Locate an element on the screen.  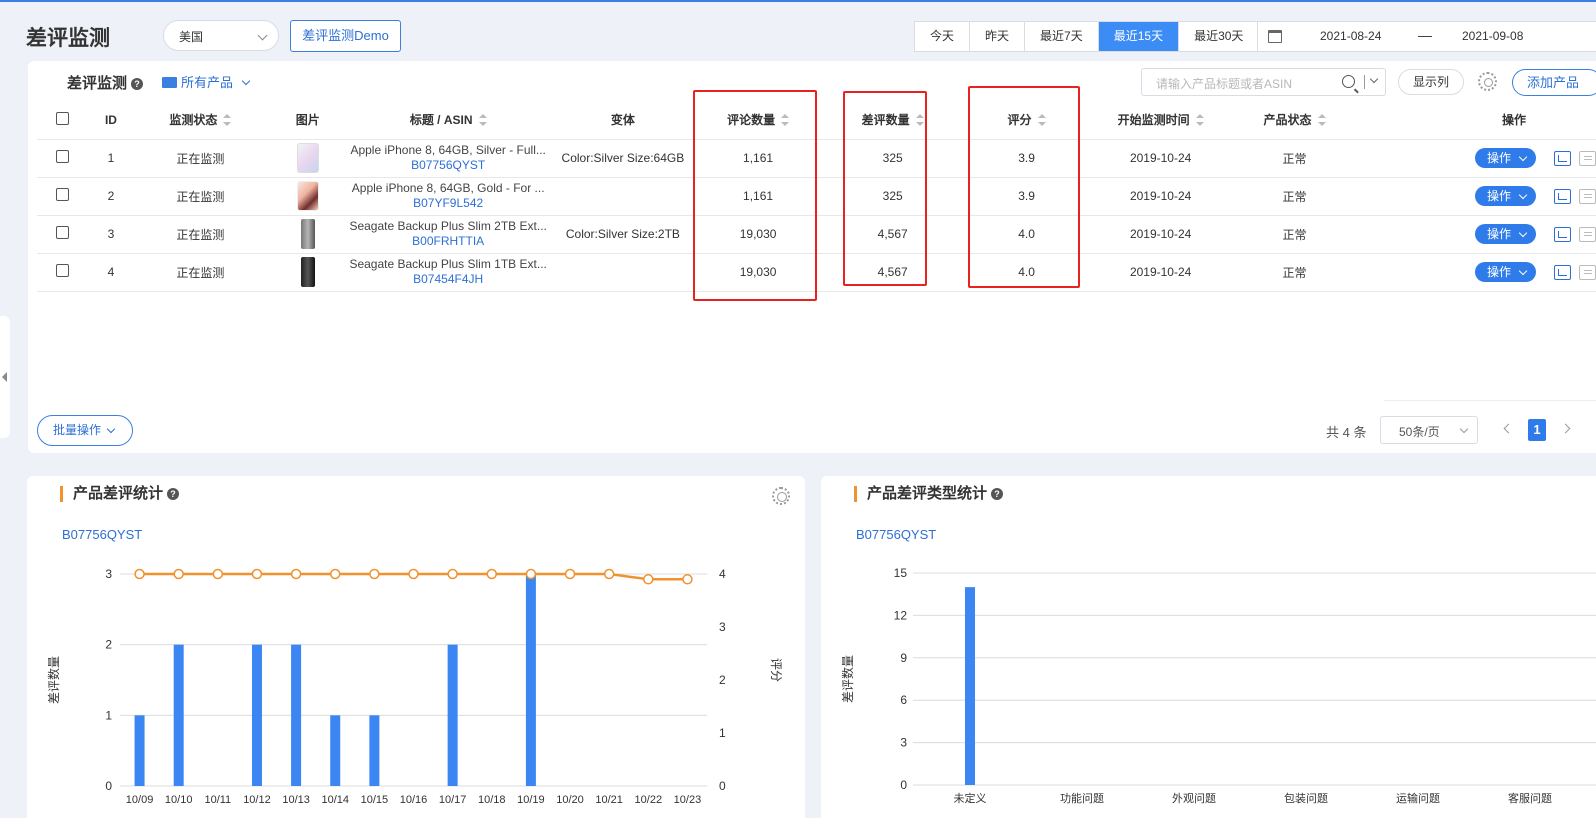
sidebar-collapse-handle is located at coordinates (5, 377).